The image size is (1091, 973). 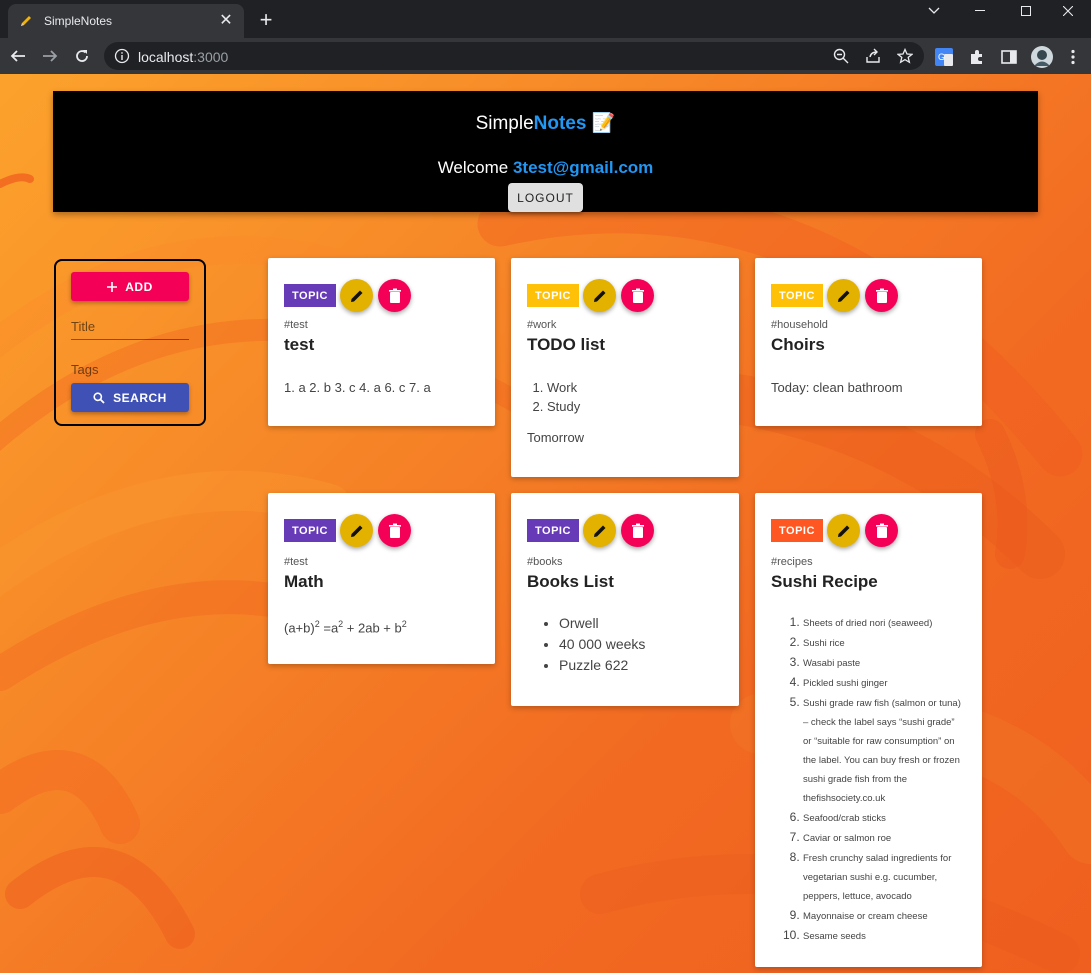 I want to click on note-content: 1. a 2. b 3. c 4. a 6. c 7. a, so click(x=357, y=387).